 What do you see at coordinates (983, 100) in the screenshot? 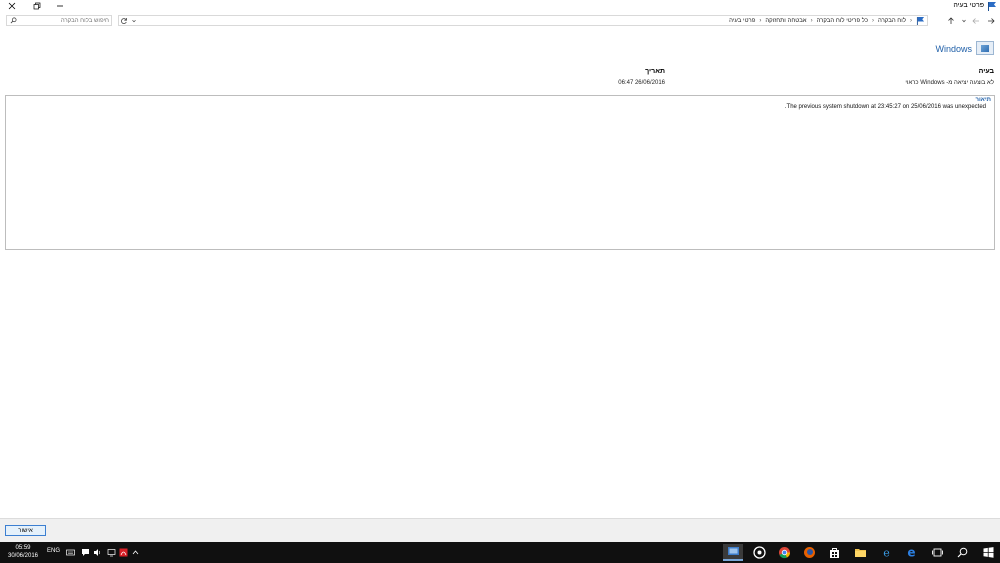
I see `description-heading: תיאור` at bounding box center [983, 100].